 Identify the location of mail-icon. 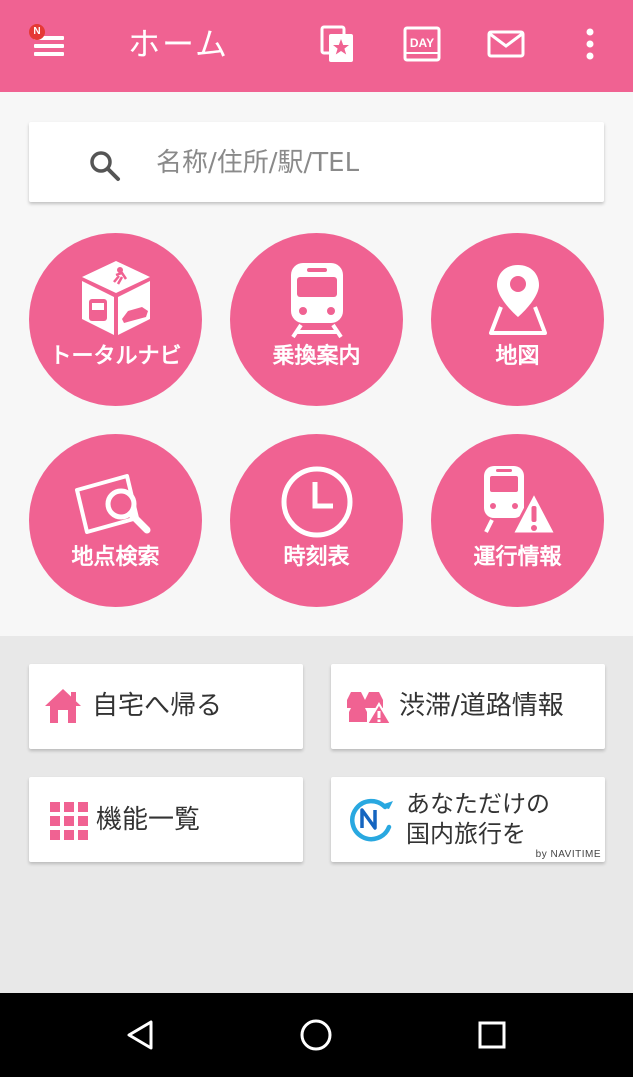
(506, 44).